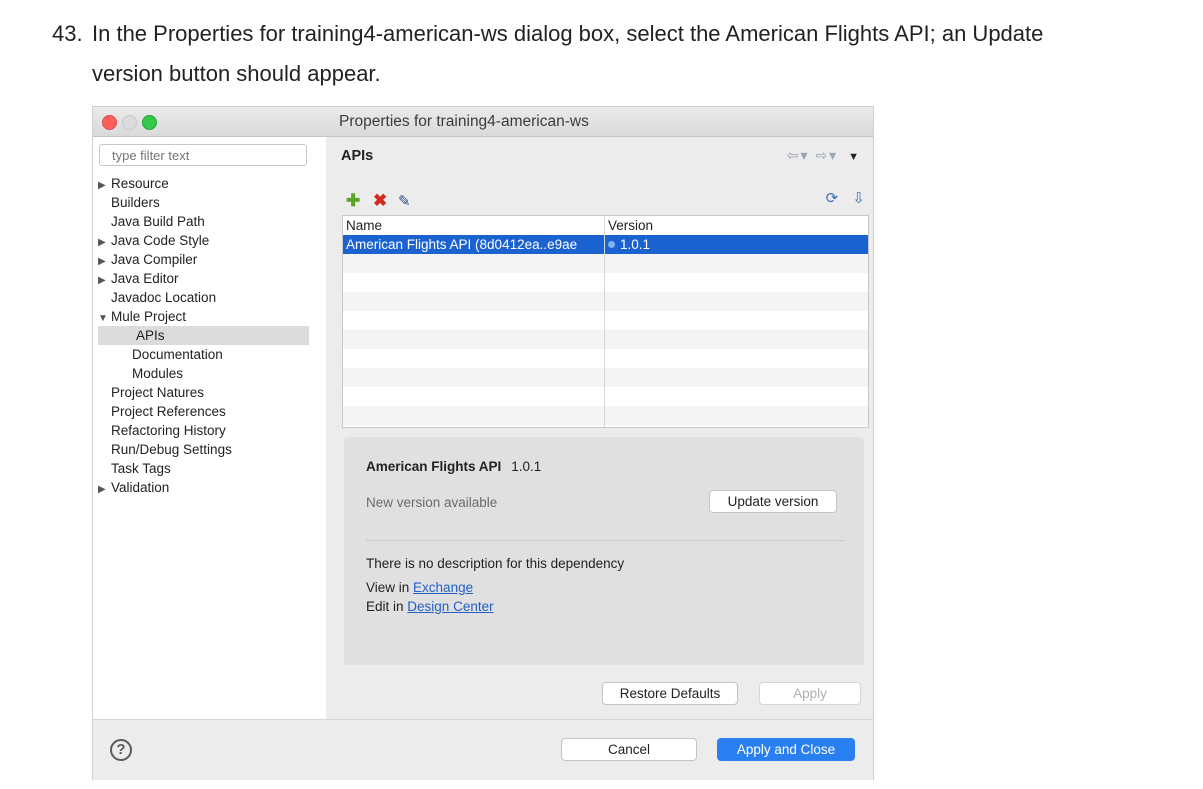 The image size is (1203, 789). I want to click on tree-item-java-editor: ▶ Java Editor, so click(203, 278).